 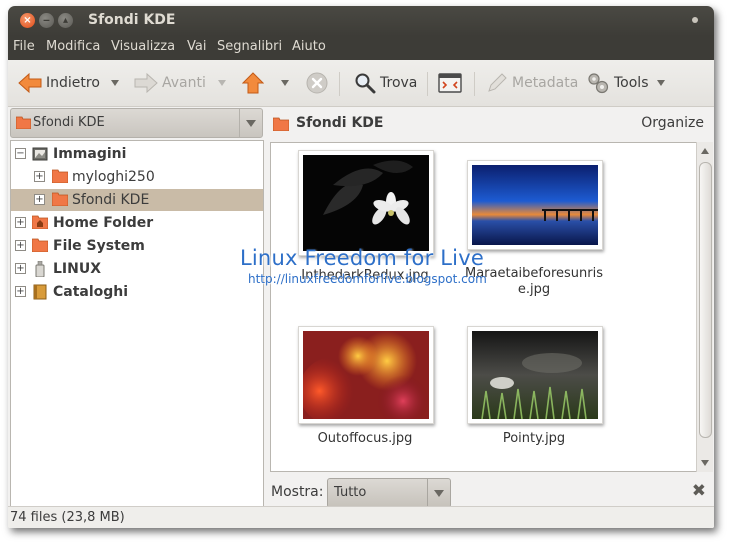 I want to click on tools-dropdown, so click(x=661, y=83).